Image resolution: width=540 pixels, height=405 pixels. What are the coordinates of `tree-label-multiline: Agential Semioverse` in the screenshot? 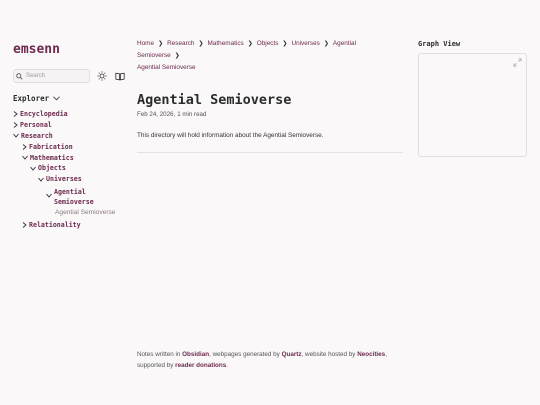 It's located at (74, 197).